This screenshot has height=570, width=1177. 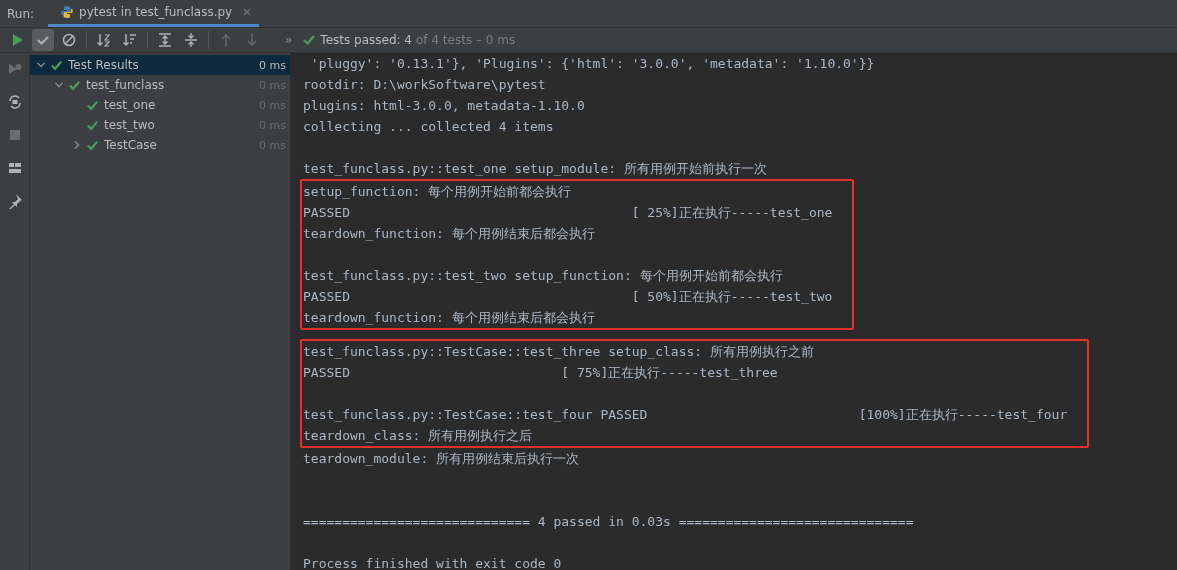 What do you see at coordinates (429, 127) in the screenshot?
I see `console-line: collecting ... collected 4 items` at bounding box center [429, 127].